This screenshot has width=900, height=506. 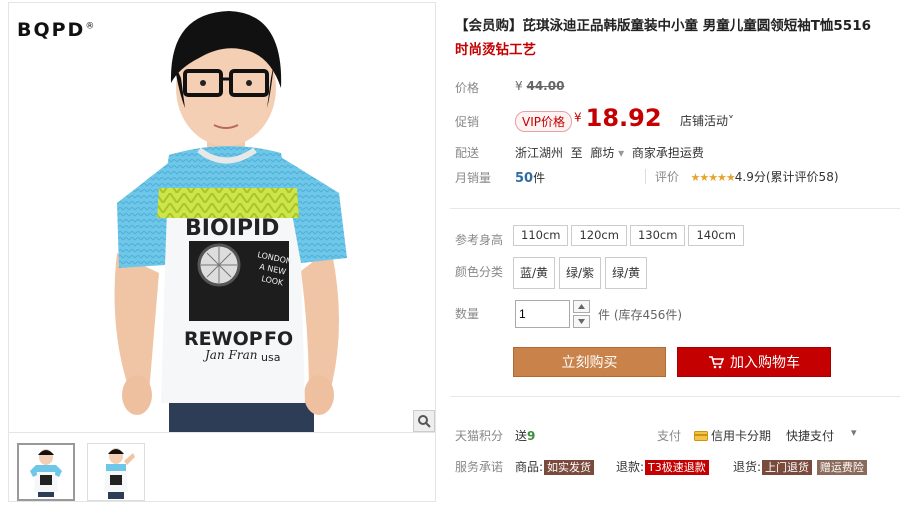 I want to click on buy-now-button: 立刻购买, so click(x=589, y=362).